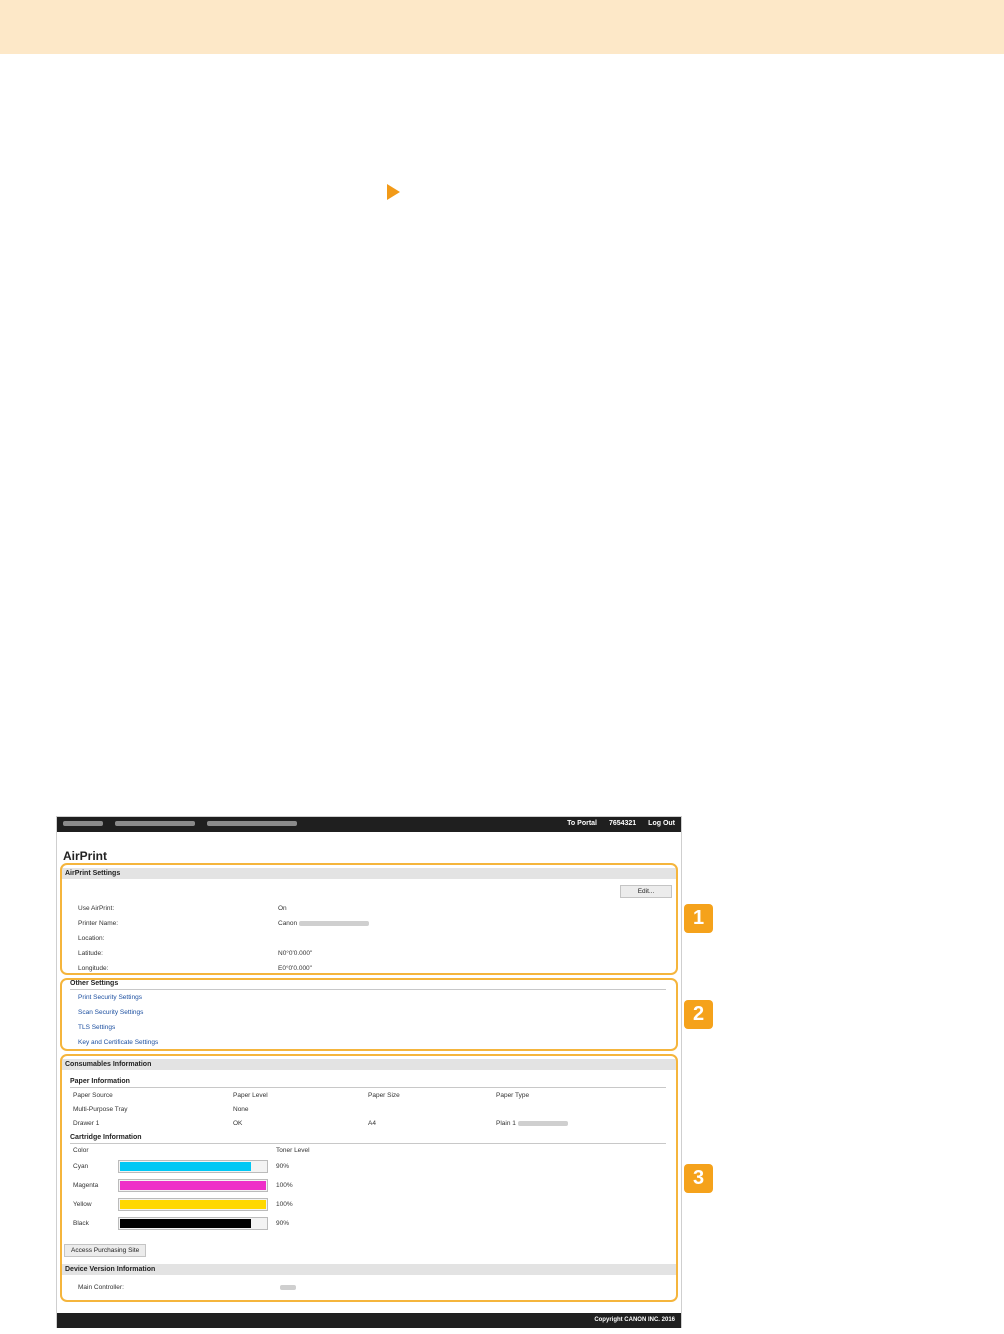  I want to click on breadcrumb, so click(198, 824).